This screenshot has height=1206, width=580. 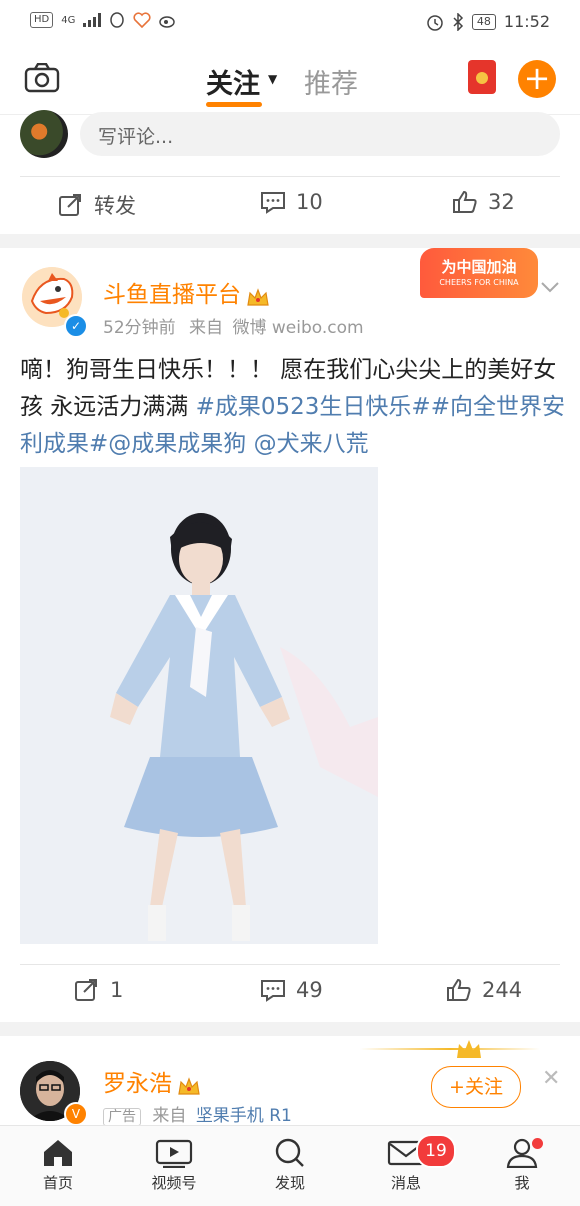 I want to click on signal-icon, so click(x=92, y=20).